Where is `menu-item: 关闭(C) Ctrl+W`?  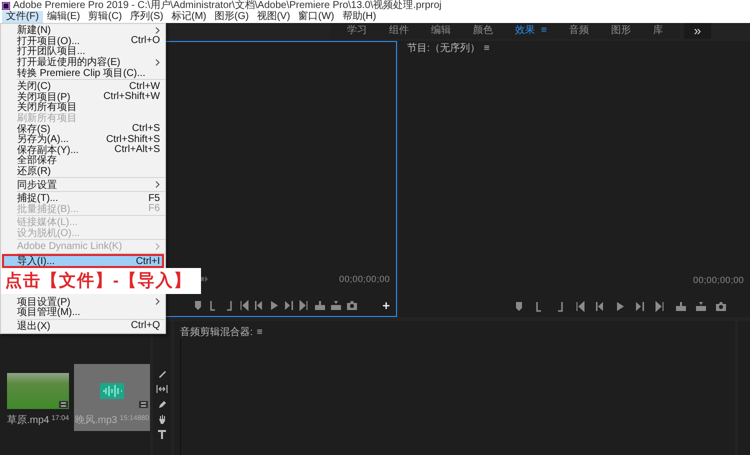
menu-item: 关闭(C) Ctrl+W is located at coordinates (83, 86).